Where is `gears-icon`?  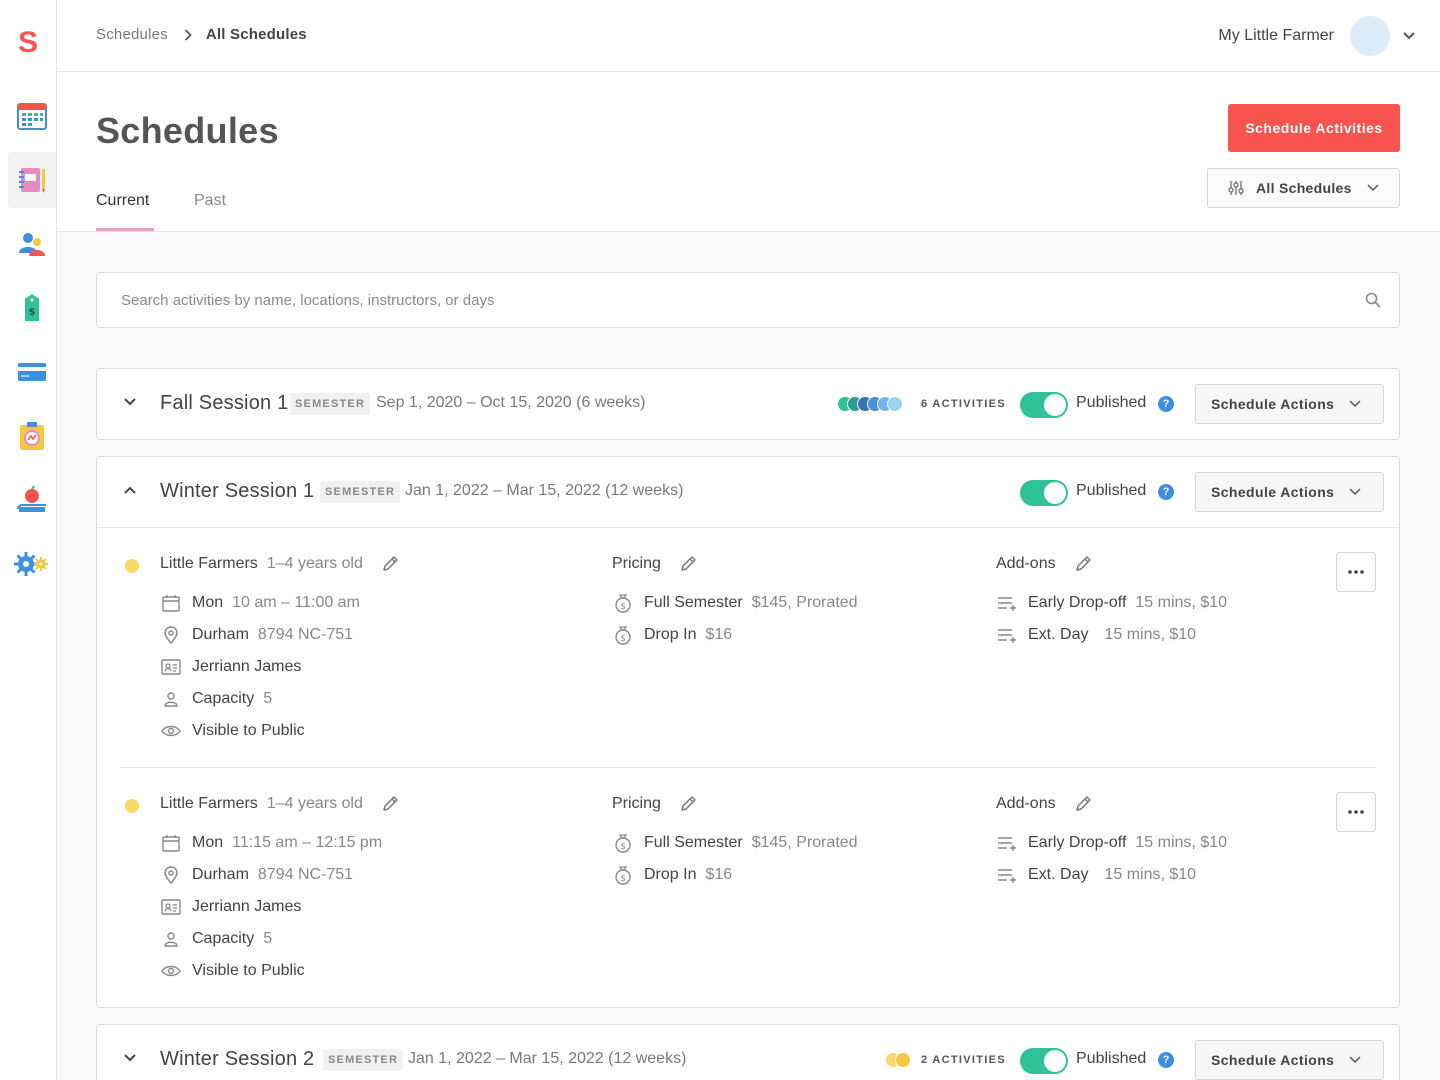
gears-icon is located at coordinates (31, 564).